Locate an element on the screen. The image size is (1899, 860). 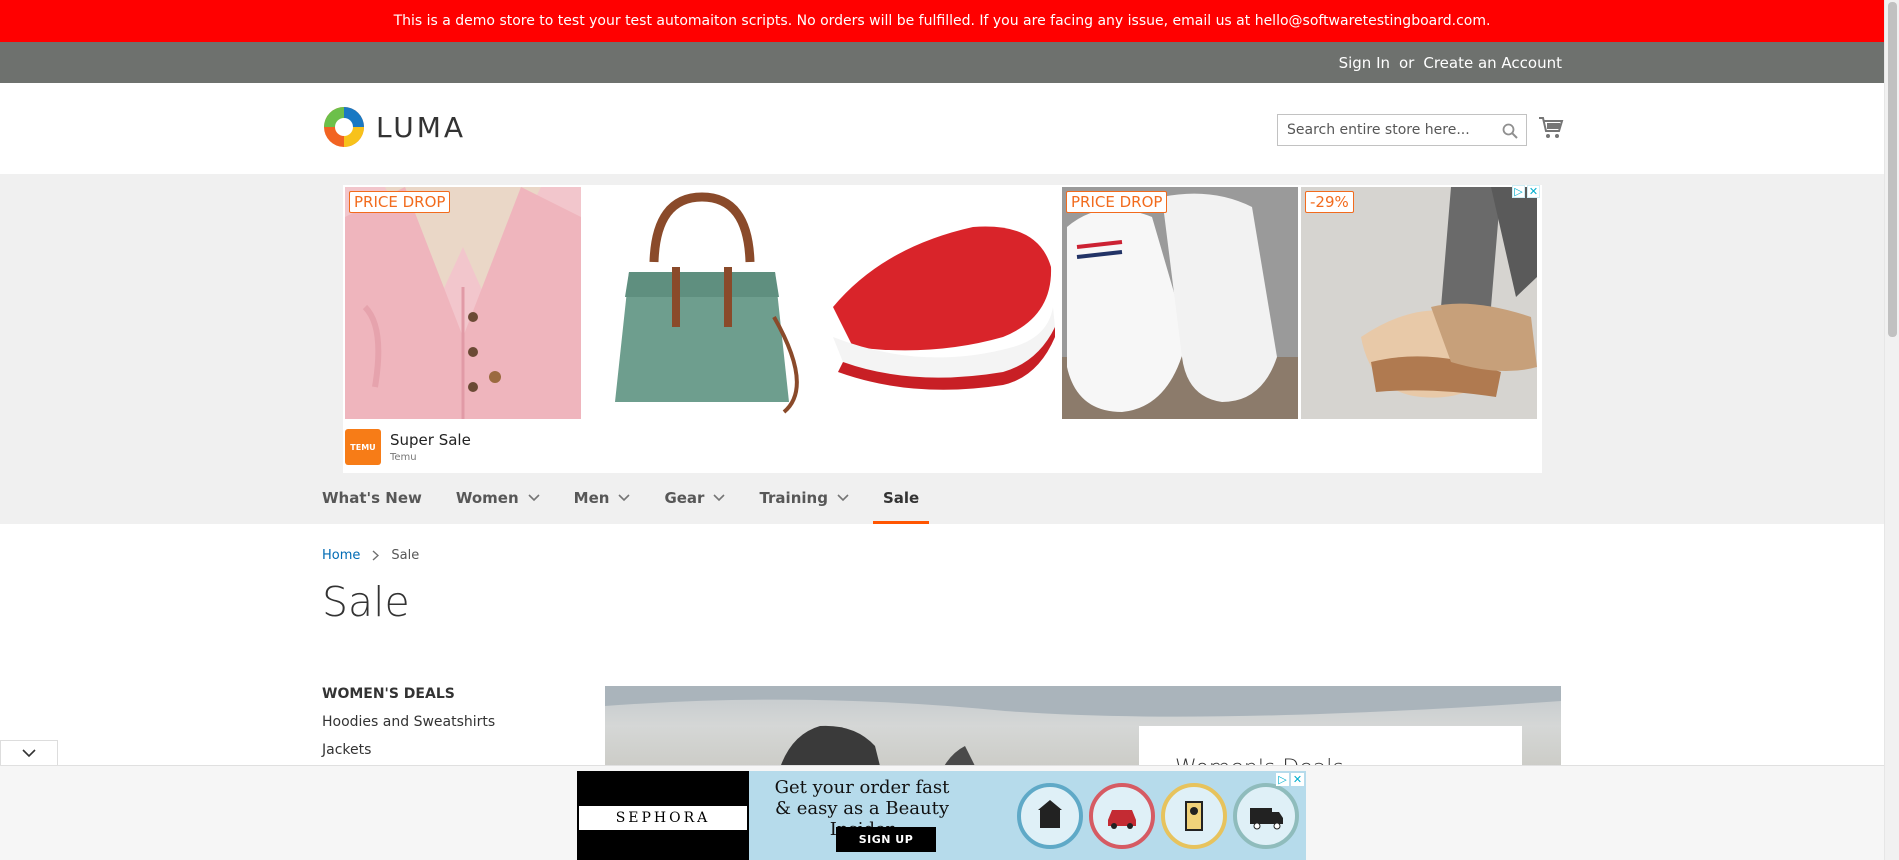
delivery-truck-icon is located at coordinates (1266, 816).